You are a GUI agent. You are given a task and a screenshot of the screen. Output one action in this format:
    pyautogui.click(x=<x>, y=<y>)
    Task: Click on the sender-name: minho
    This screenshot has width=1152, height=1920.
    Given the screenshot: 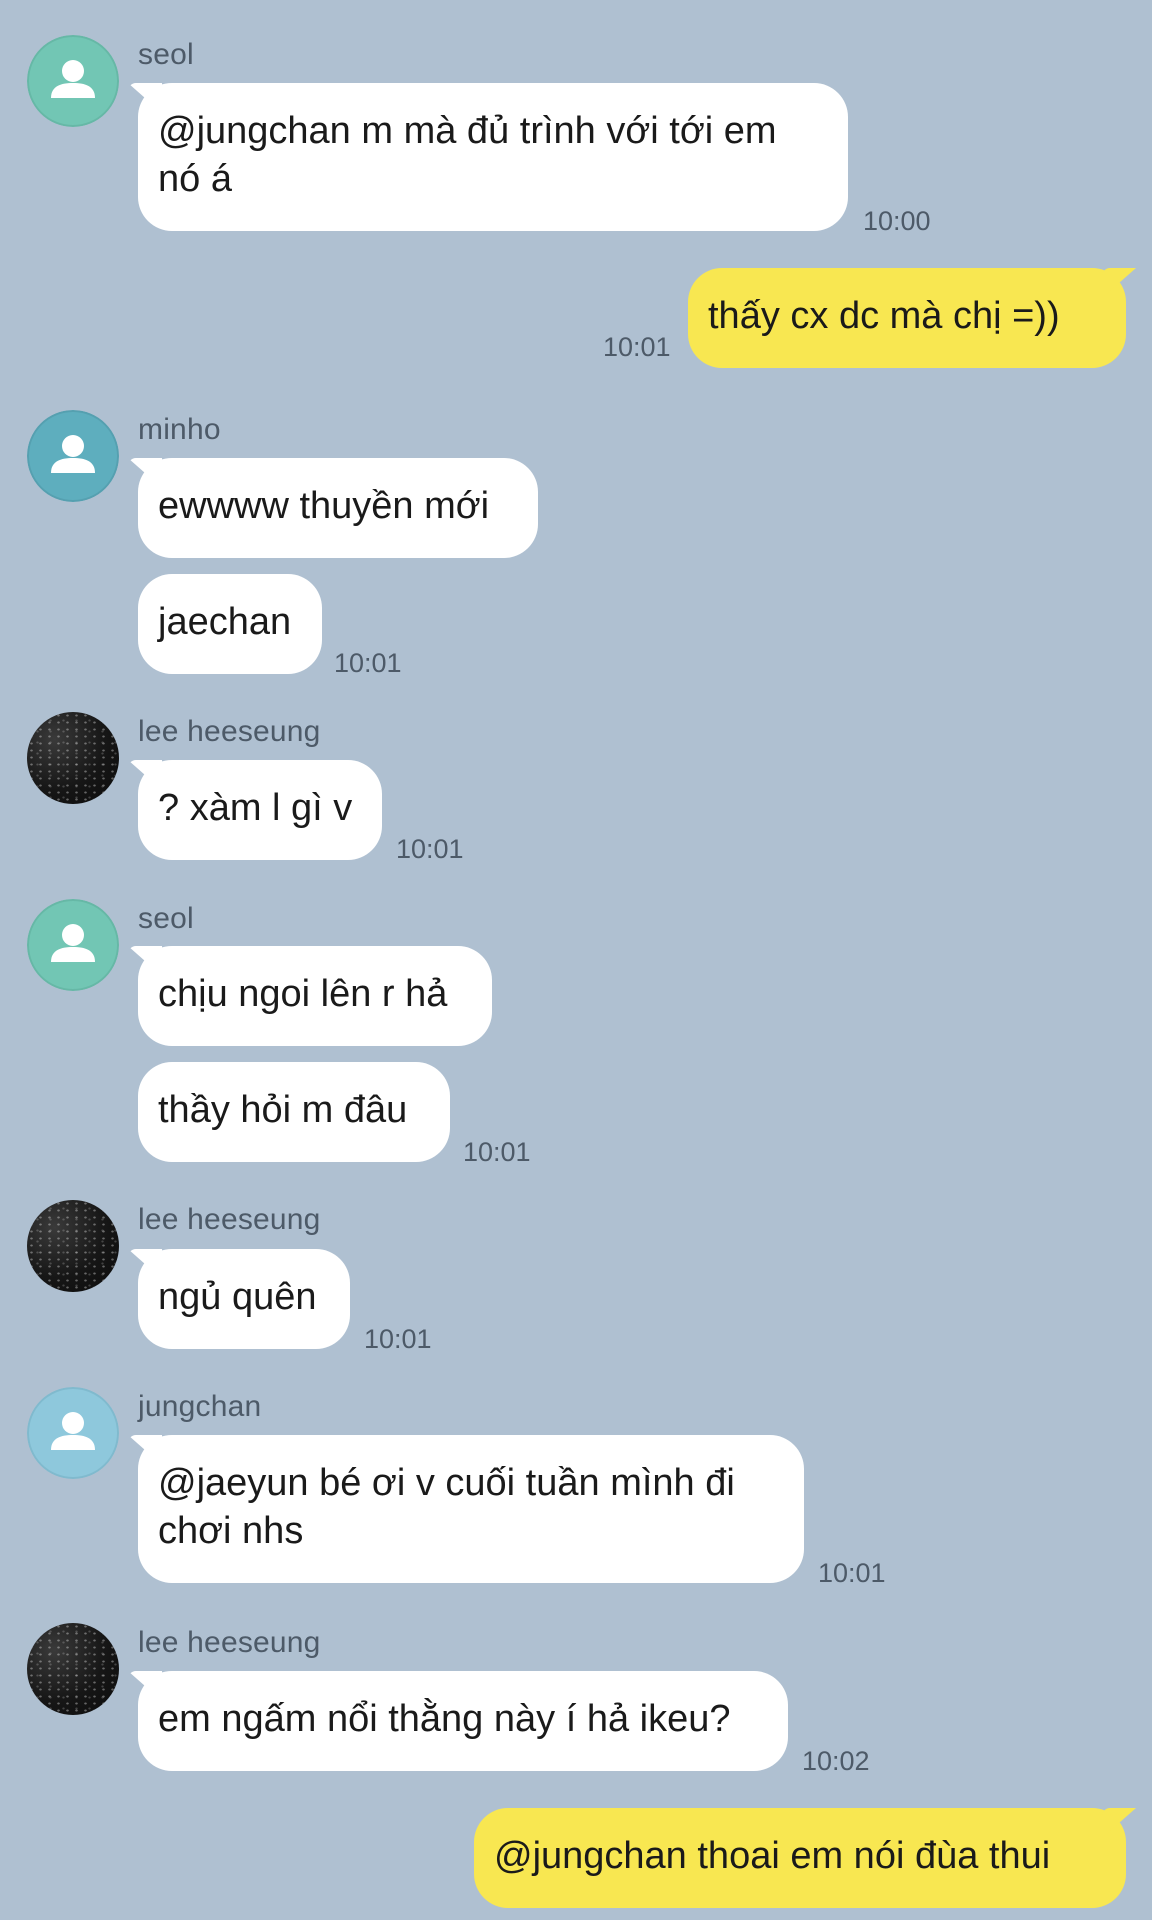 What is the action you would take?
    pyautogui.click(x=179, y=429)
    